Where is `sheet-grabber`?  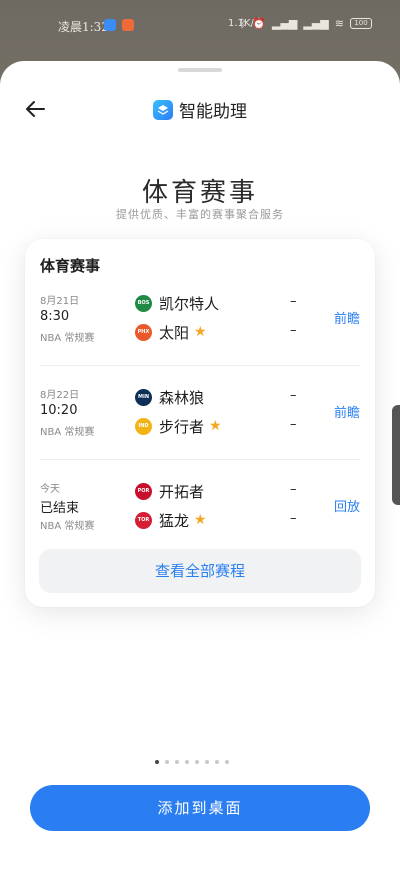
sheet-grabber is located at coordinates (200, 70).